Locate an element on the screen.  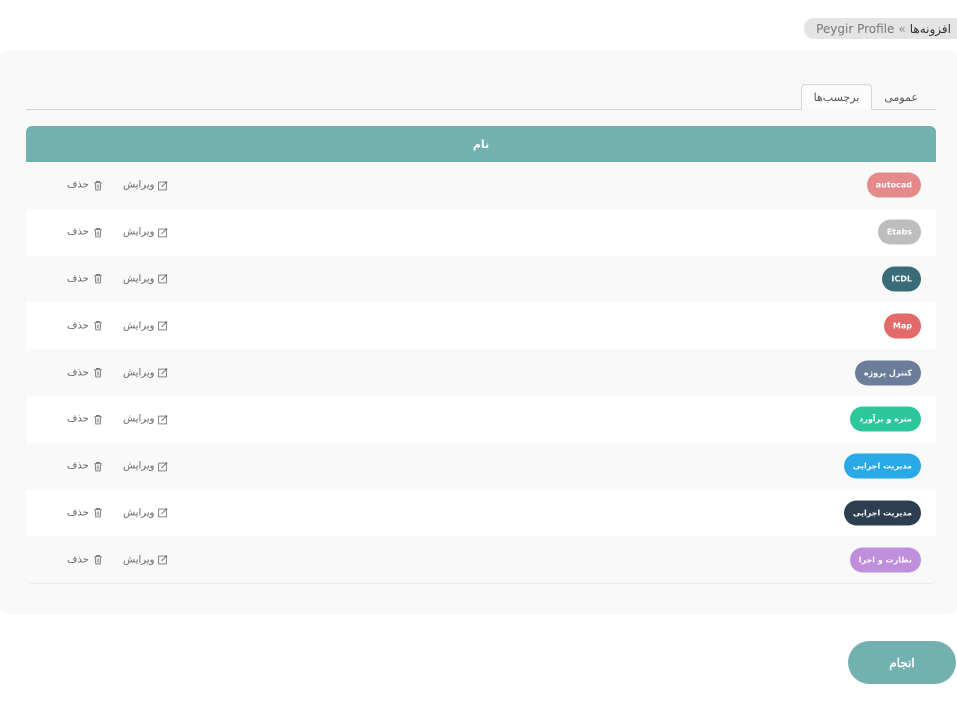
breadcrumb-current: افزونه‌ها is located at coordinates (930, 28).